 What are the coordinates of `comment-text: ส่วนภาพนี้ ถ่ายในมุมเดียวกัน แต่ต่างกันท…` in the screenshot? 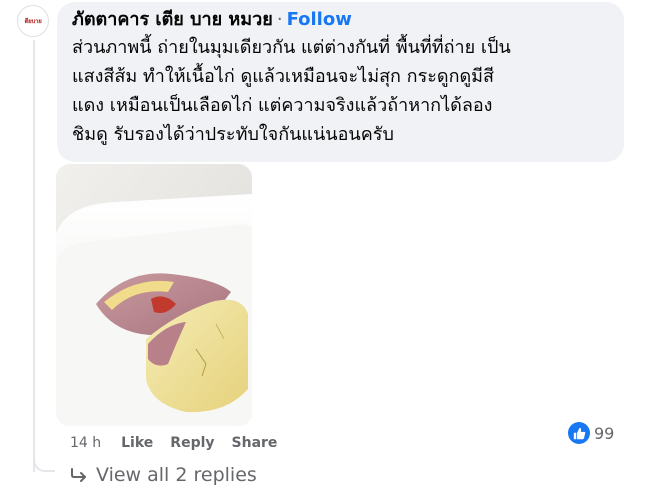 It's located at (291, 91).